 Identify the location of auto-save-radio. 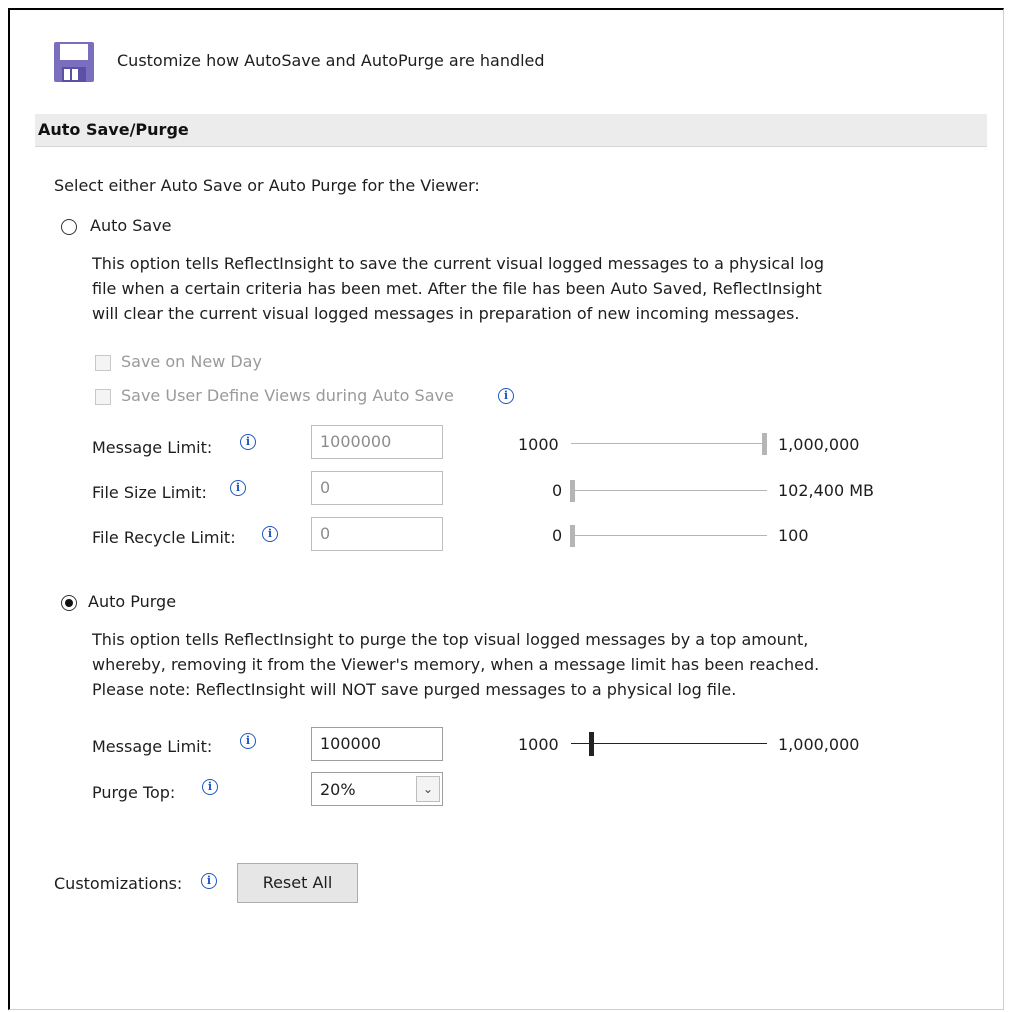
(69, 227).